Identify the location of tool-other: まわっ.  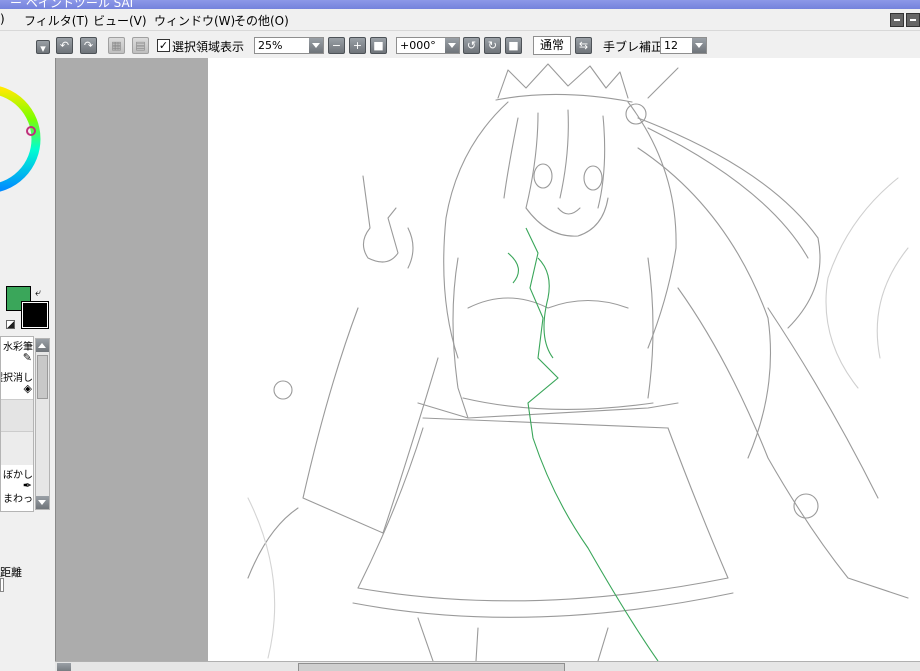
(17, 500).